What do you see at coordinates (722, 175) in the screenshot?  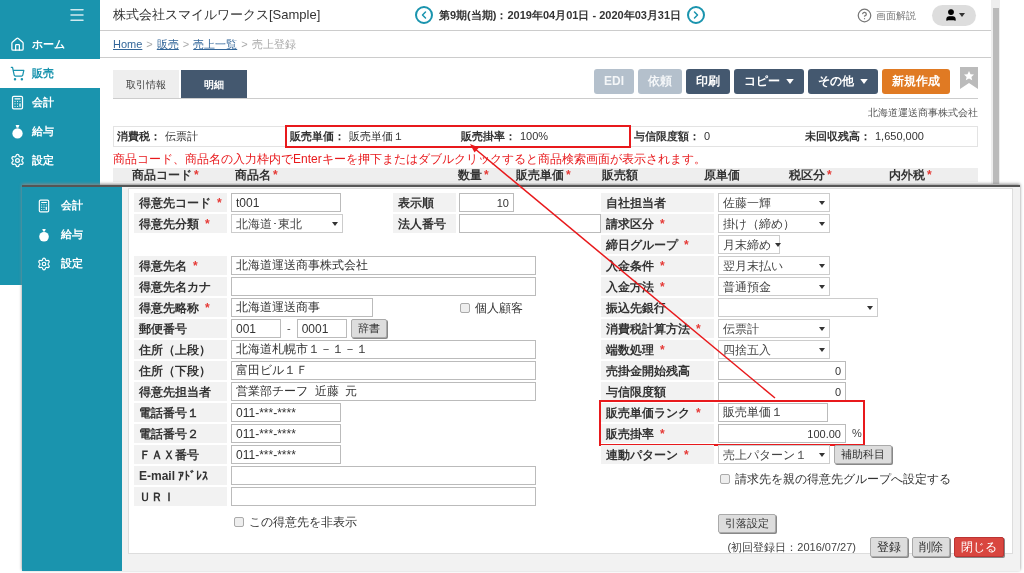 I see `column-header: 原単価` at bounding box center [722, 175].